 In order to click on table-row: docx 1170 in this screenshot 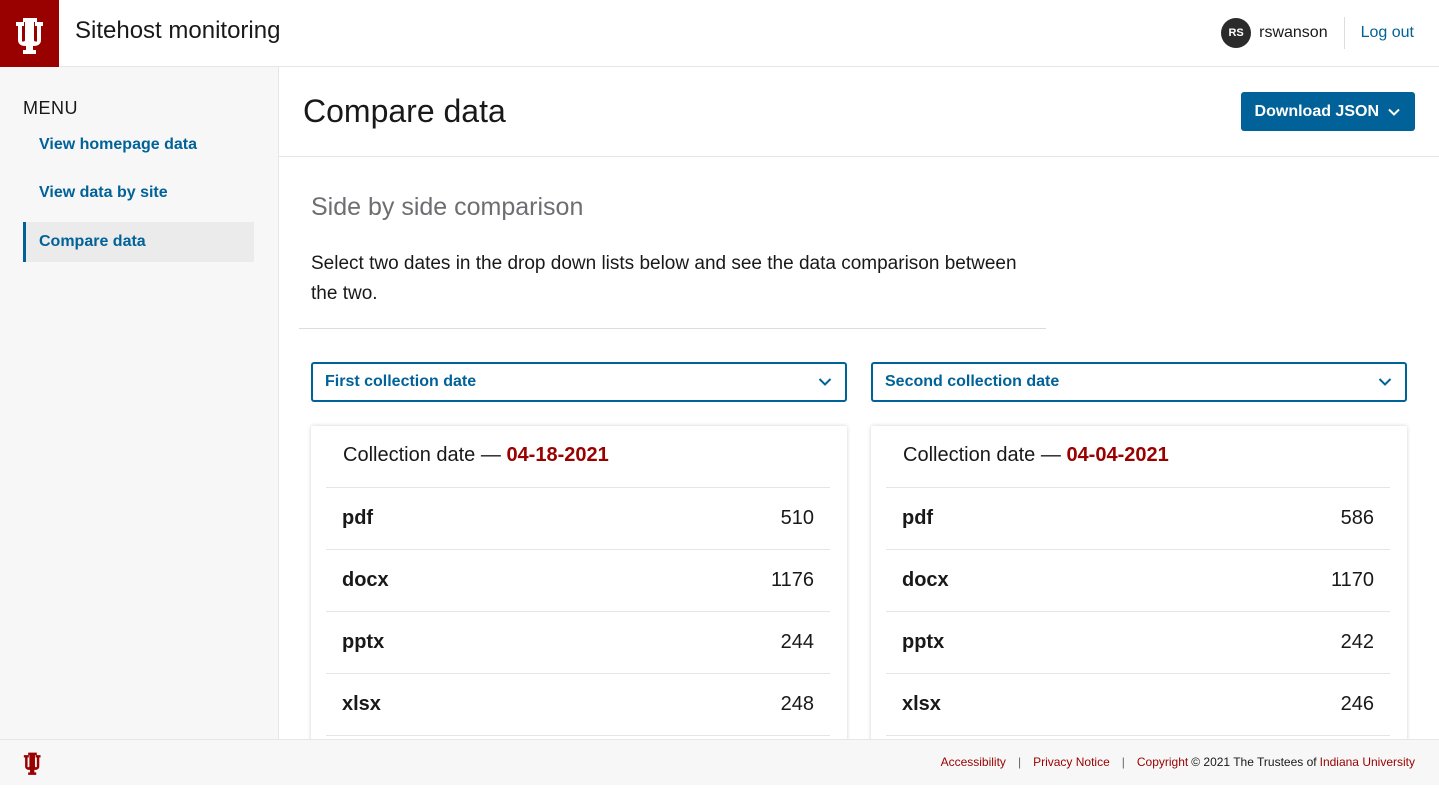, I will do `click(1138, 580)`.